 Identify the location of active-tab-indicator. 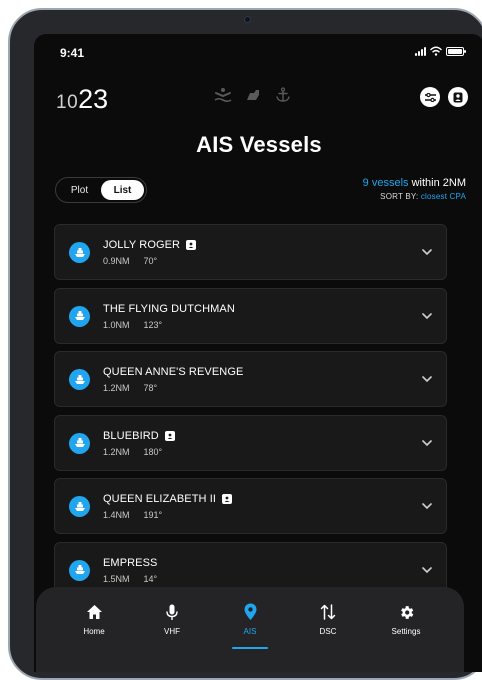
(250, 648).